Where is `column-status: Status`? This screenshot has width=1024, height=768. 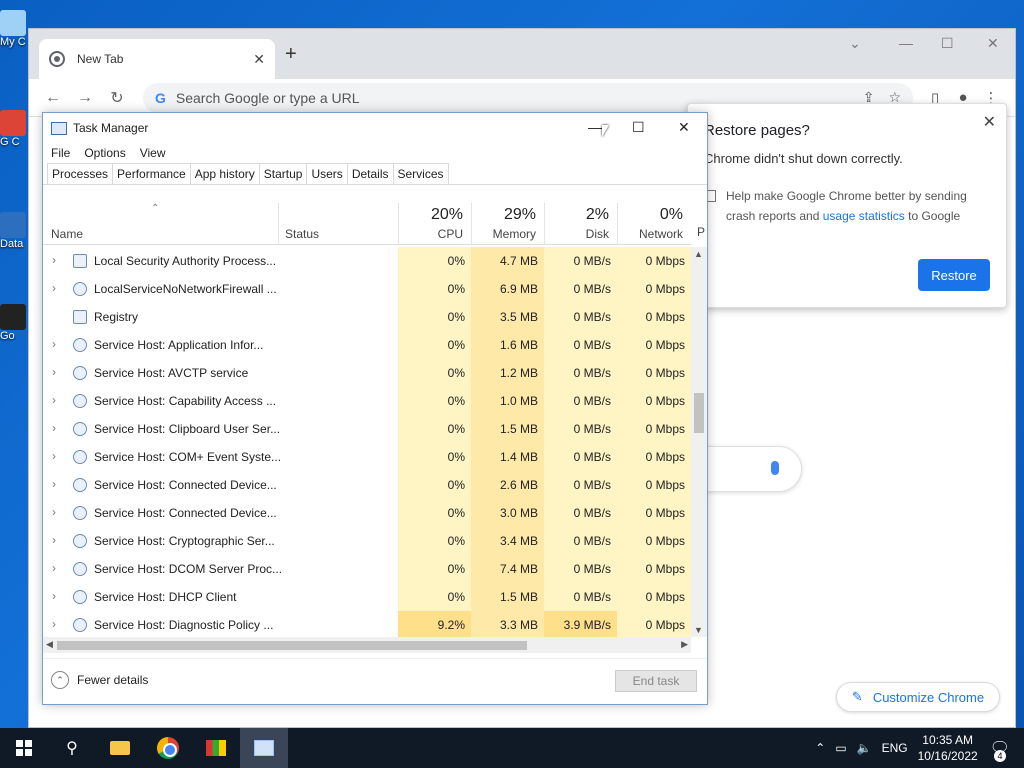 column-status: Status is located at coordinates (338, 224).